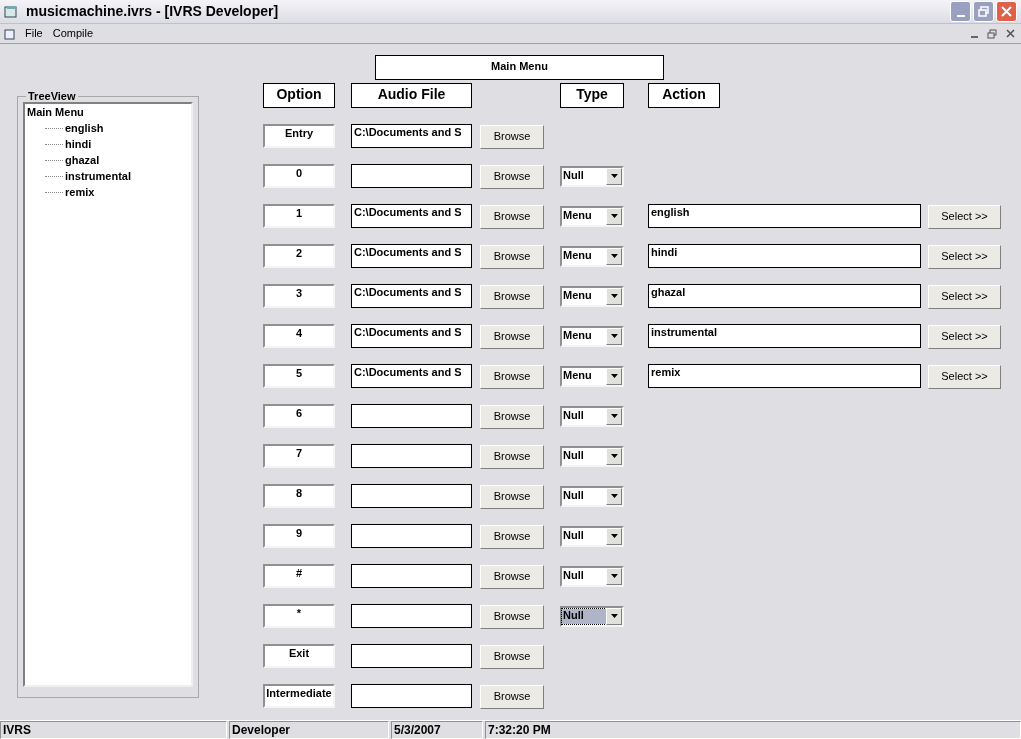 The height and width of the screenshot is (739, 1021). What do you see at coordinates (109, 112) in the screenshot?
I see `tree-item: Main Menu` at bounding box center [109, 112].